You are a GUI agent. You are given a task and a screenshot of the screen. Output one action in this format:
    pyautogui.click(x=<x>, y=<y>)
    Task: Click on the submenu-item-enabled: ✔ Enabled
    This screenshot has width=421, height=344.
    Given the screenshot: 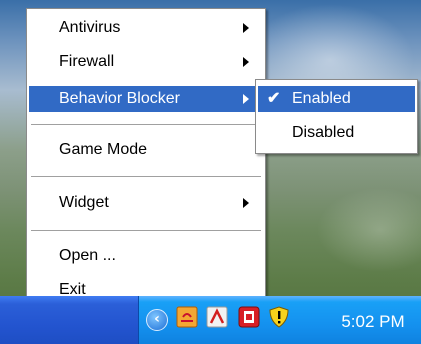 What is the action you would take?
    pyautogui.click(x=336, y=99)
    